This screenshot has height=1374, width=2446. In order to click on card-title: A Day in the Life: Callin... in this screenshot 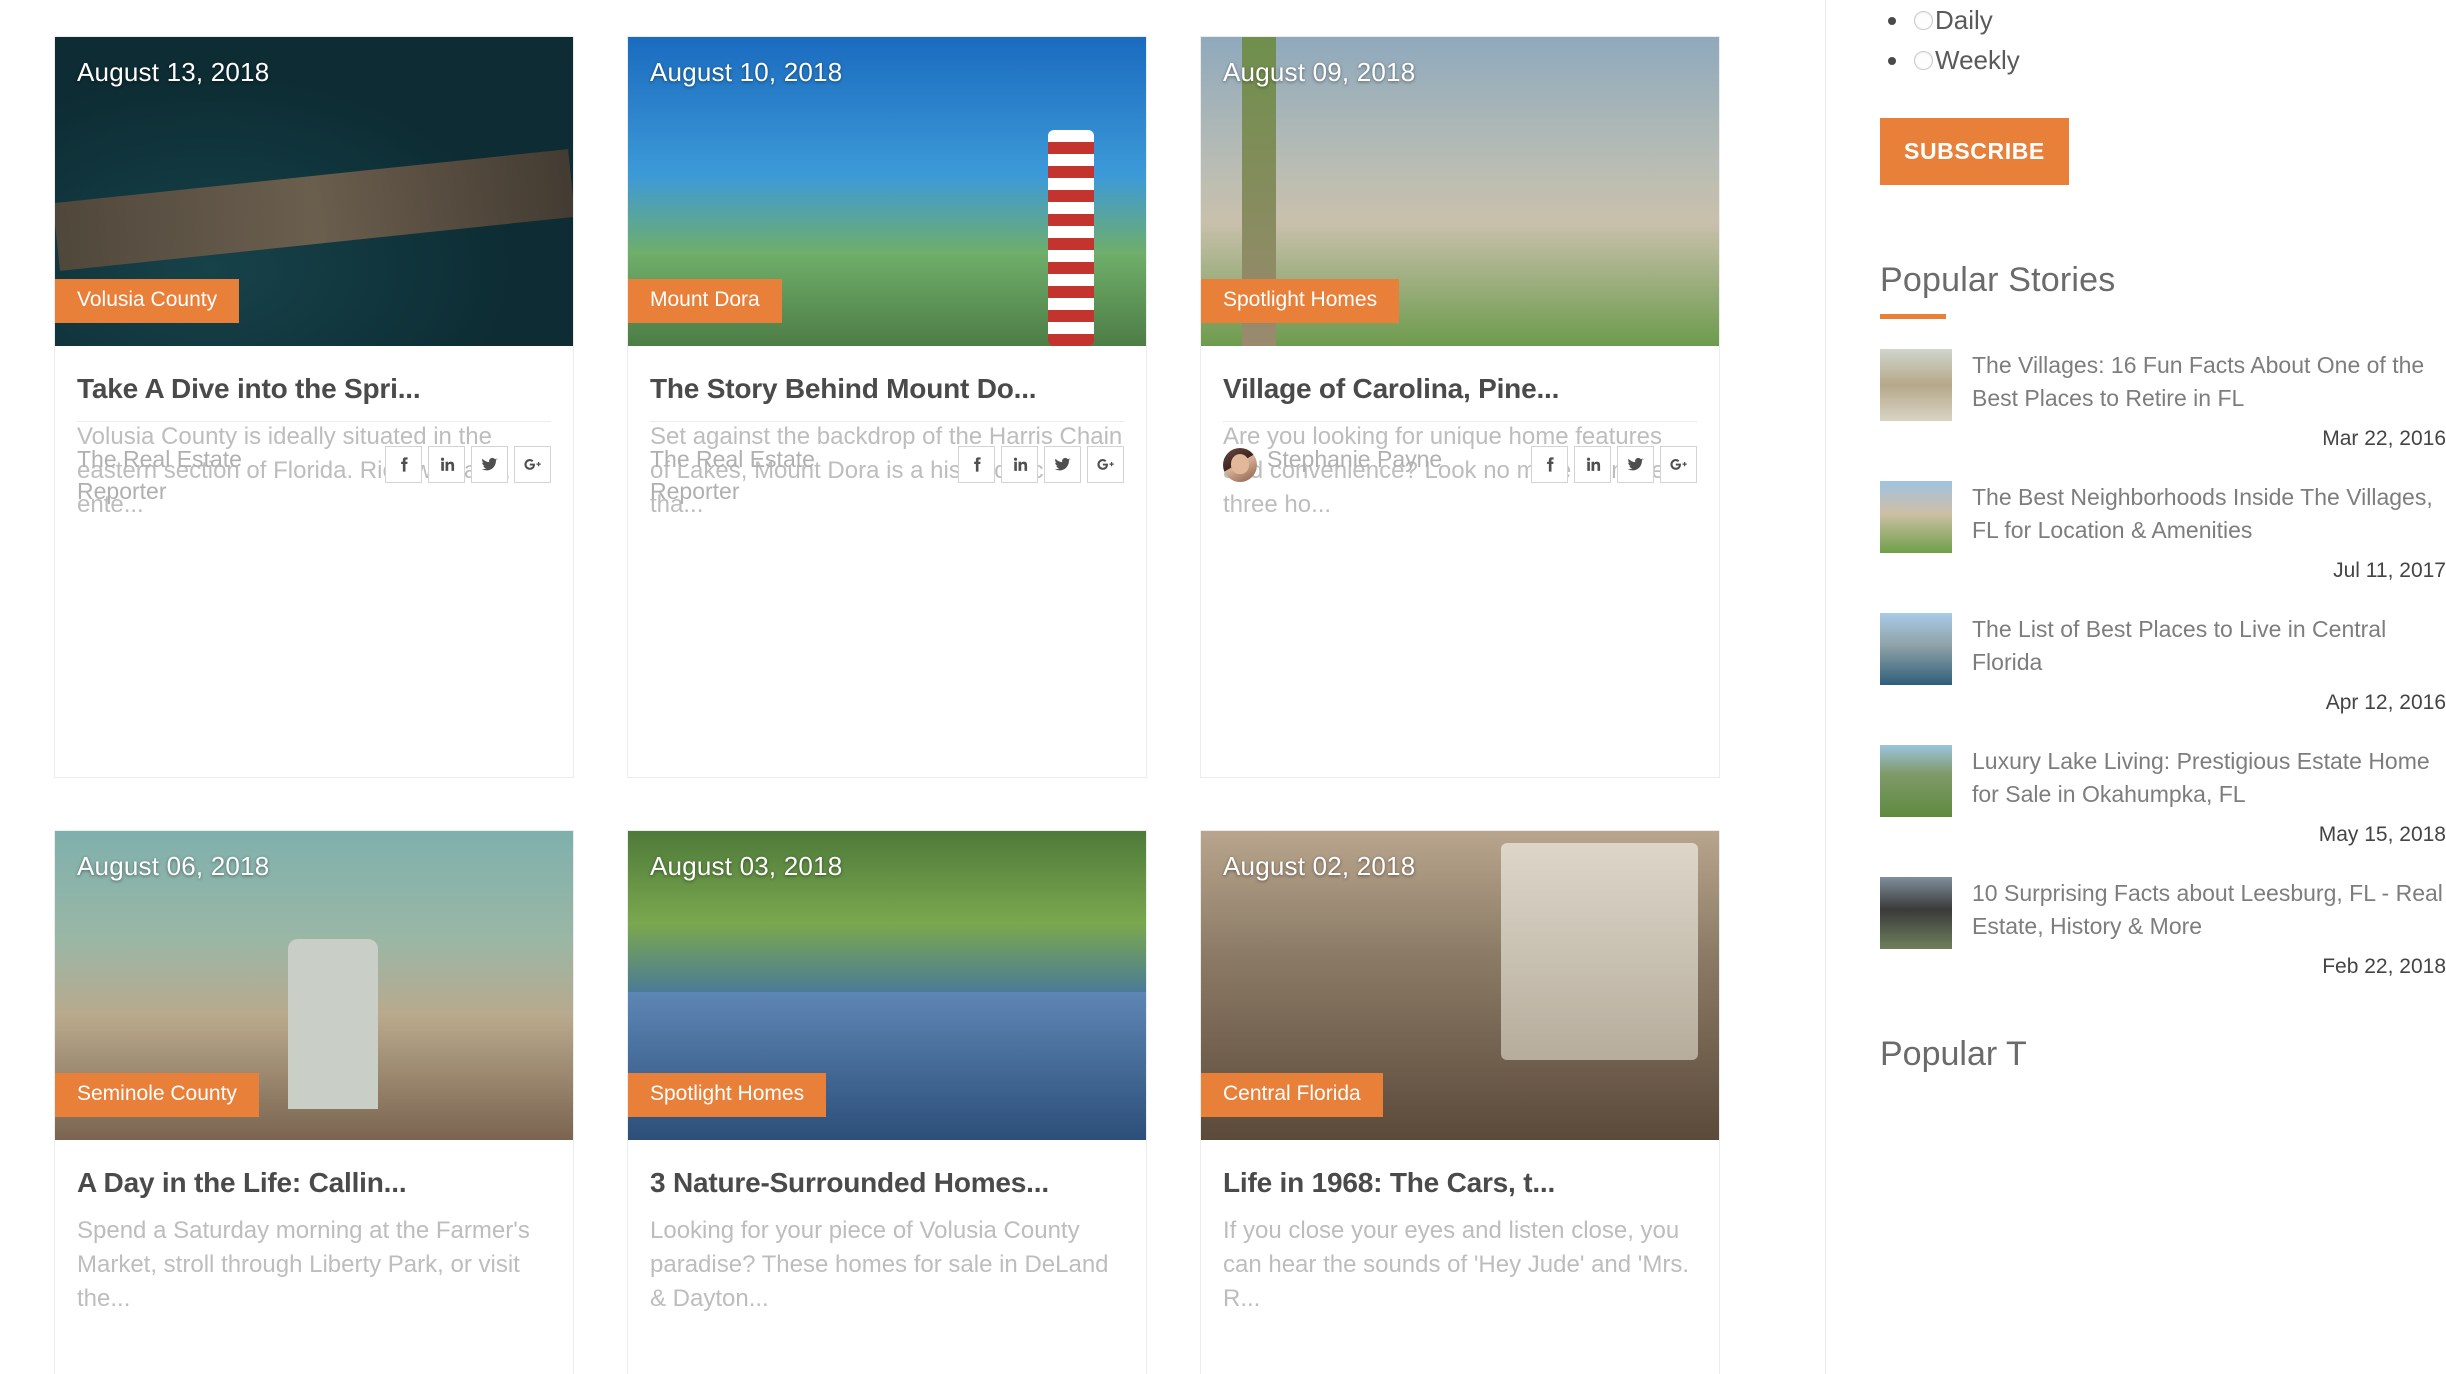, I will do `click(314, 1183)`.